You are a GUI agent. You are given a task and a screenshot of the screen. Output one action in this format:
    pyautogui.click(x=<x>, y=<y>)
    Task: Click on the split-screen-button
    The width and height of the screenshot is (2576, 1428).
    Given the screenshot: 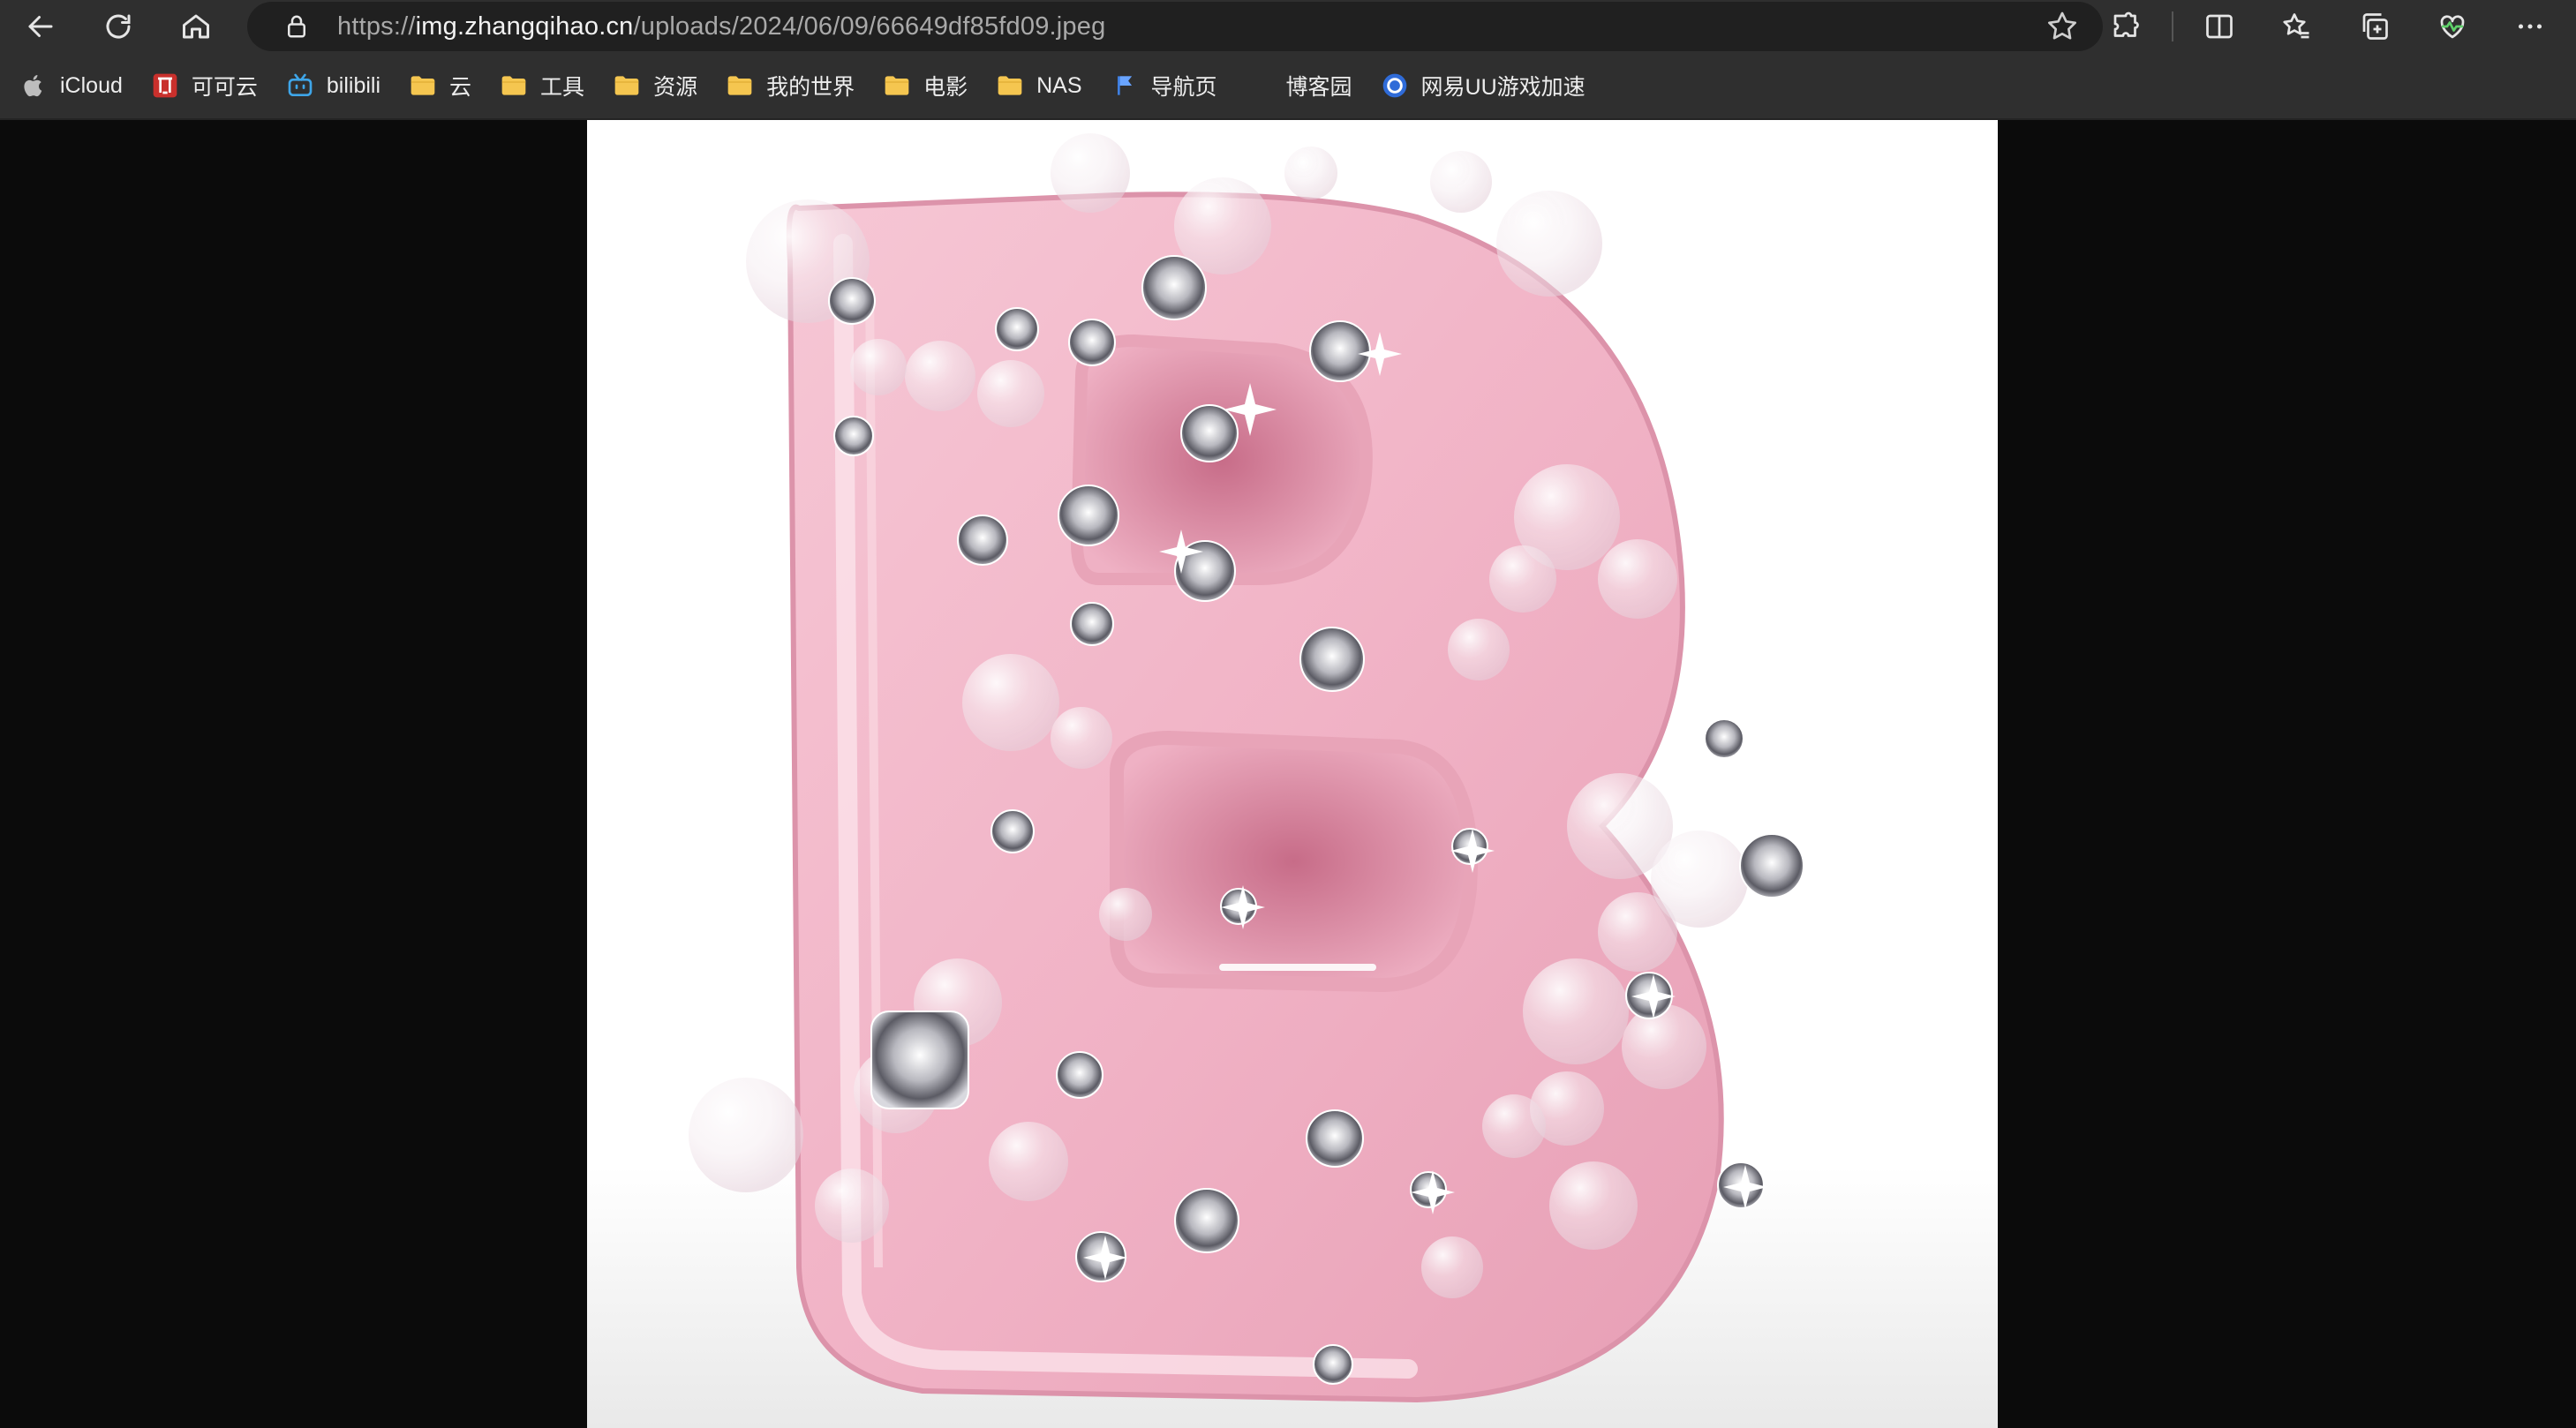 What is the action you would take?
    pyautogui.click(x=2220, y=26)
    